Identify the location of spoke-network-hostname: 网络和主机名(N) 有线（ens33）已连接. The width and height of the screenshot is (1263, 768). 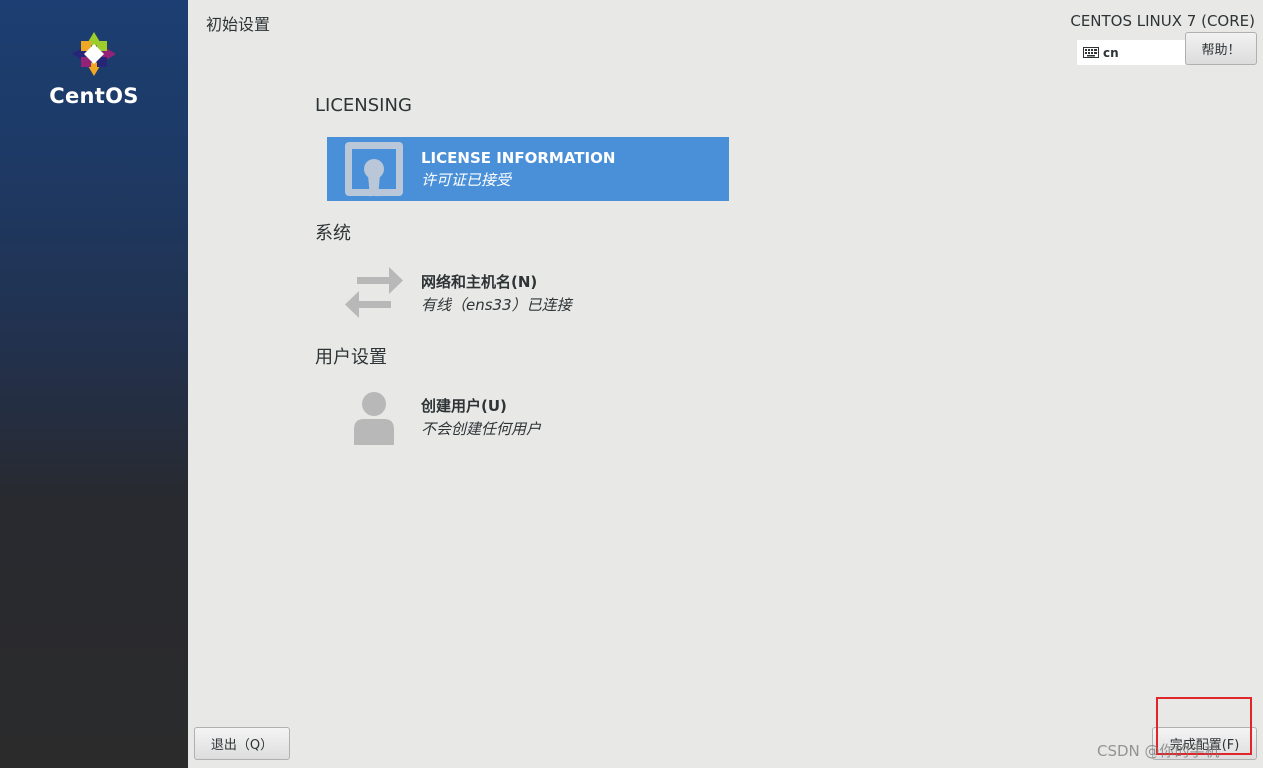
(528, 293).